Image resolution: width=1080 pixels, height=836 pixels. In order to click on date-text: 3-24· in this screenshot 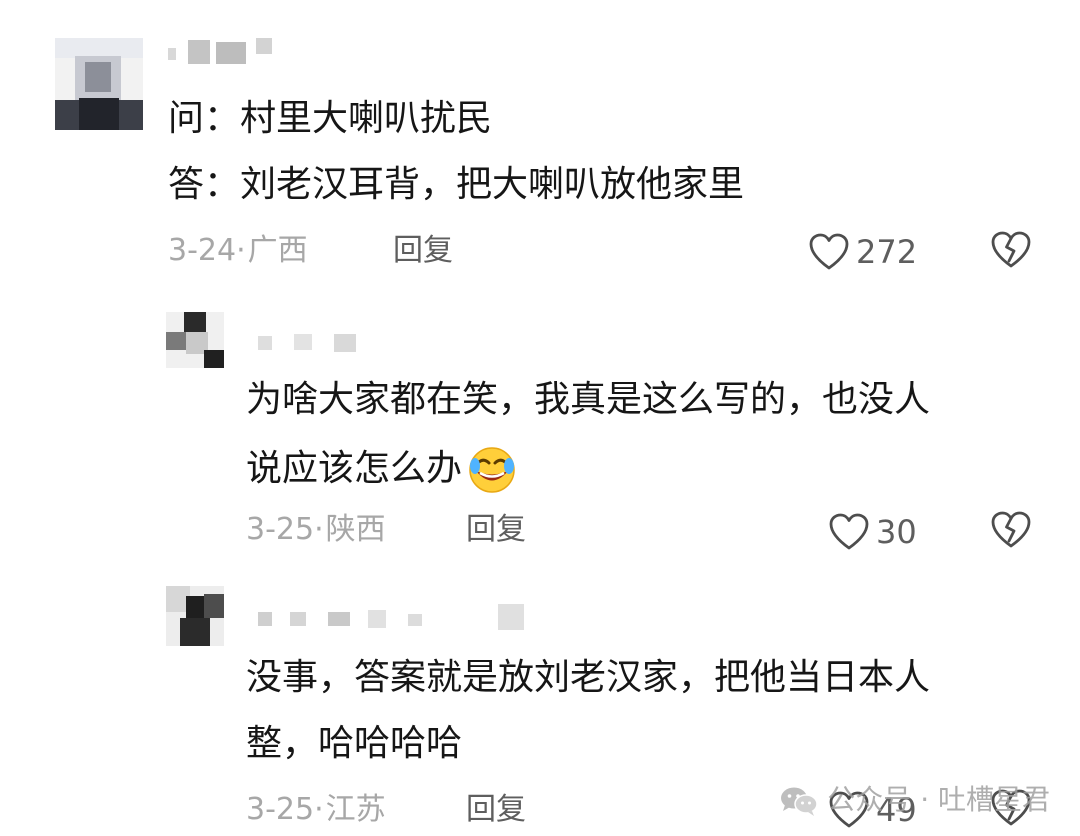, I will do `click(207, 250)`.